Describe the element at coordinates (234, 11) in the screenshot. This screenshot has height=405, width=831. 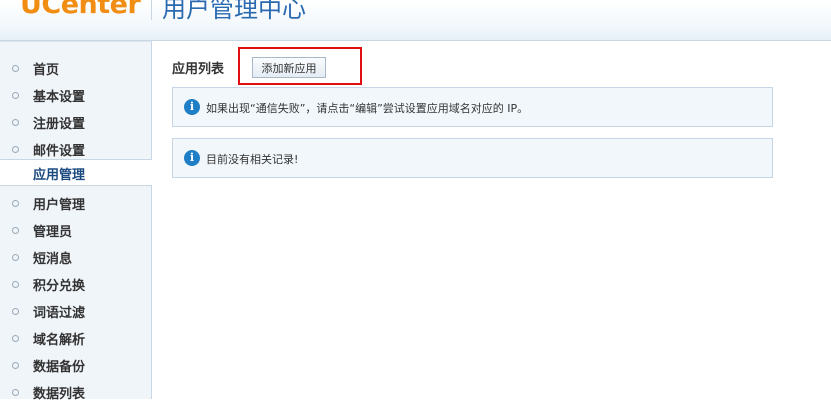
I see `page-title: 用户管理中心` at that location.